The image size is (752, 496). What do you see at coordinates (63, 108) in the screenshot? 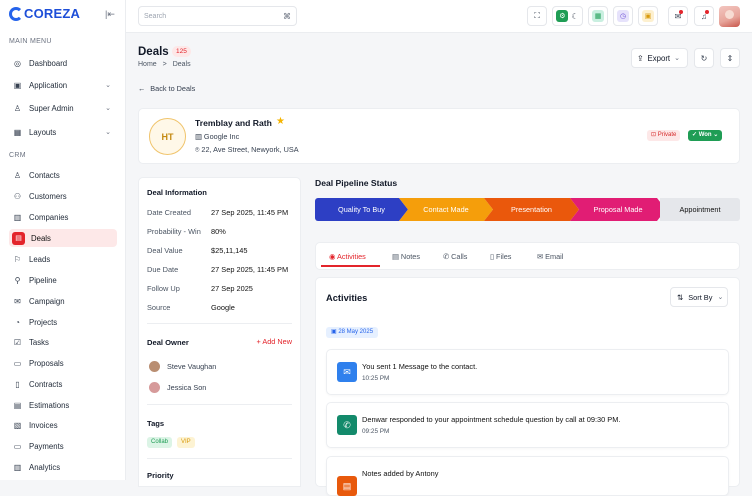
I see `sidebar-item-super-admin: ♙ Super Admin ⌄` at bounding box center [63, 108].